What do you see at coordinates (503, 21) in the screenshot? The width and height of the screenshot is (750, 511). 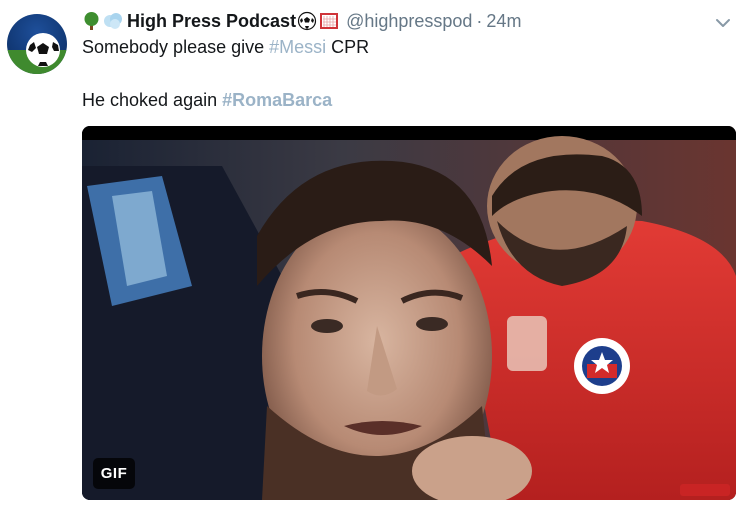 I see `timestamp: 24m` at bounding box center [503, 21].